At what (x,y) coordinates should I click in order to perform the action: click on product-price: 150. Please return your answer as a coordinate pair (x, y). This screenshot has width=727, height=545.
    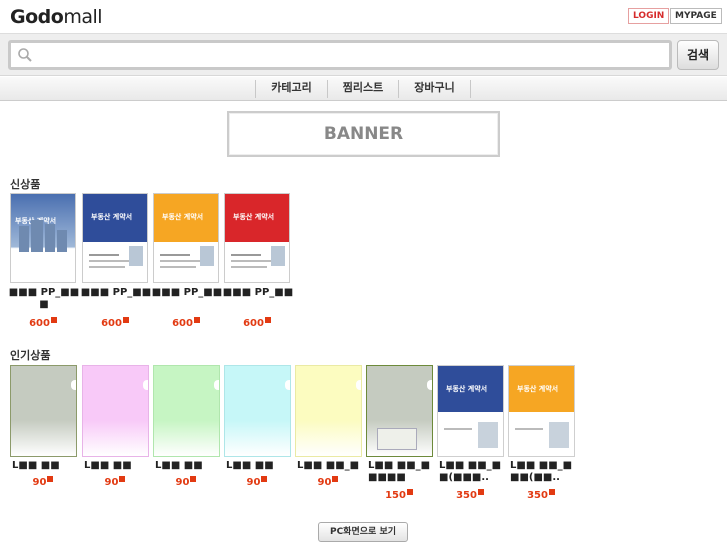
    Looking at the image, I should click on (399, 495).